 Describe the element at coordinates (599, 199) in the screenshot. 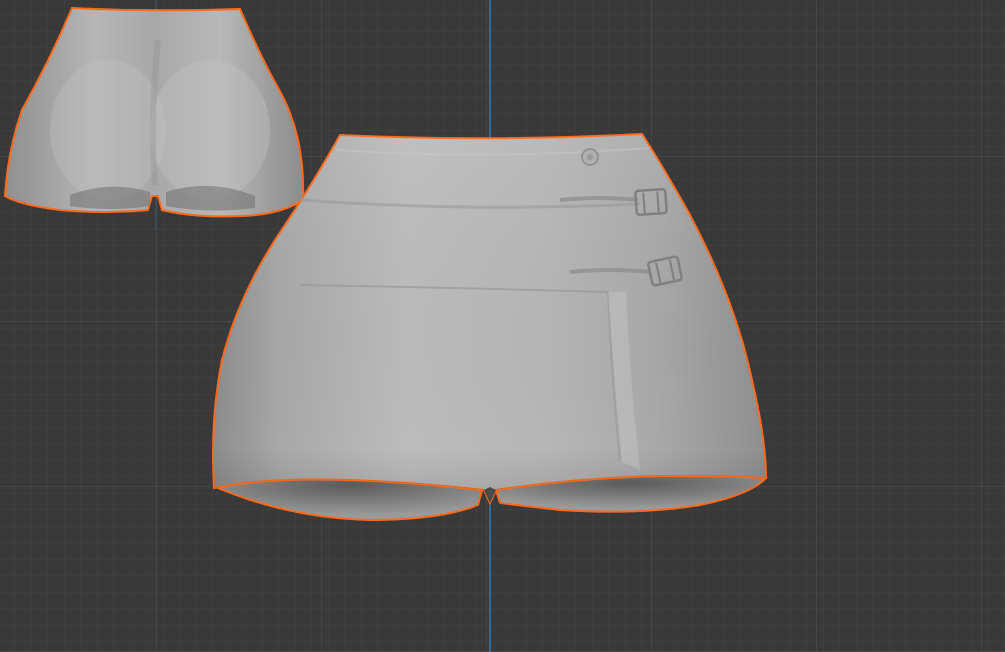

I see `upper-strap-end` at that location.